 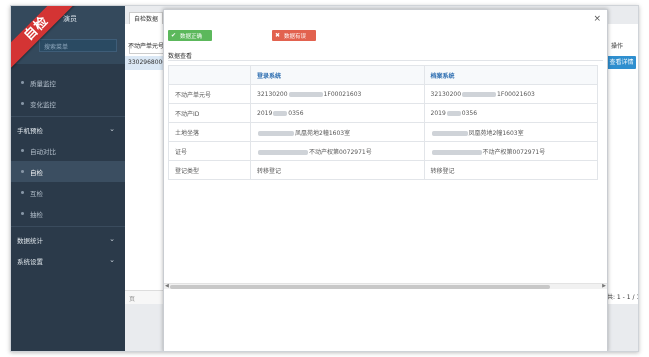 What do you see at coordinates (68, 239) in the screenshot?
I see `sidebar-group-statistics: 数据统计 ⌄` at bounding box center [68, 239].